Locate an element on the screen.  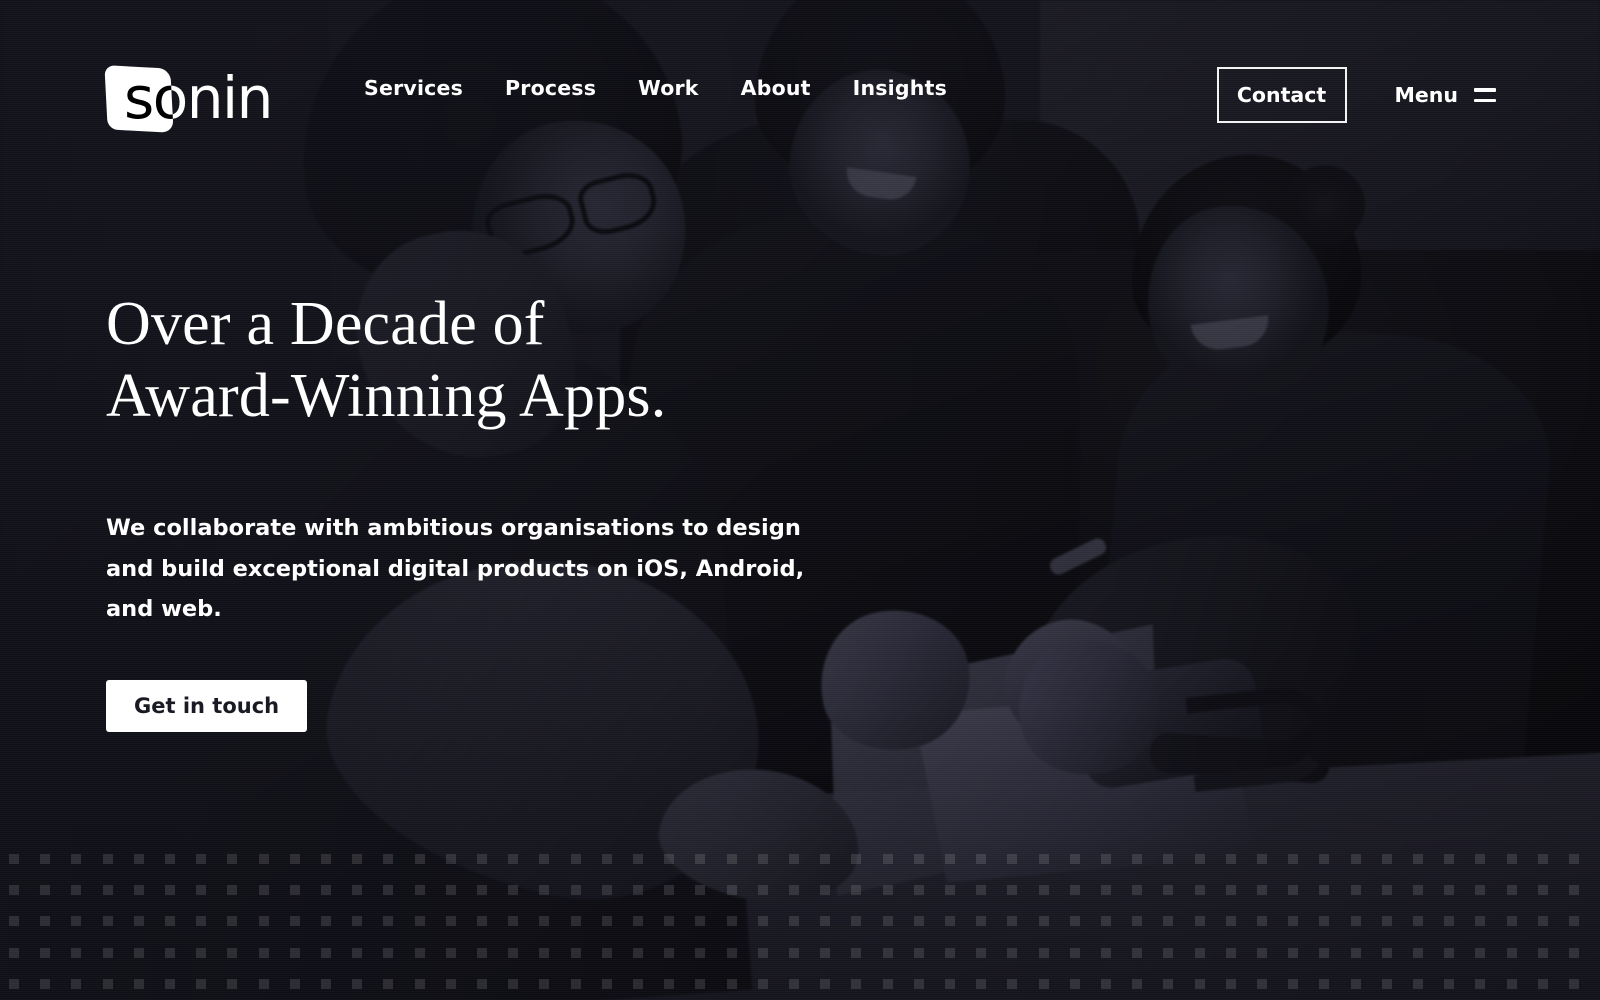
hamburger-icon is located at coordinates (1485, 95).